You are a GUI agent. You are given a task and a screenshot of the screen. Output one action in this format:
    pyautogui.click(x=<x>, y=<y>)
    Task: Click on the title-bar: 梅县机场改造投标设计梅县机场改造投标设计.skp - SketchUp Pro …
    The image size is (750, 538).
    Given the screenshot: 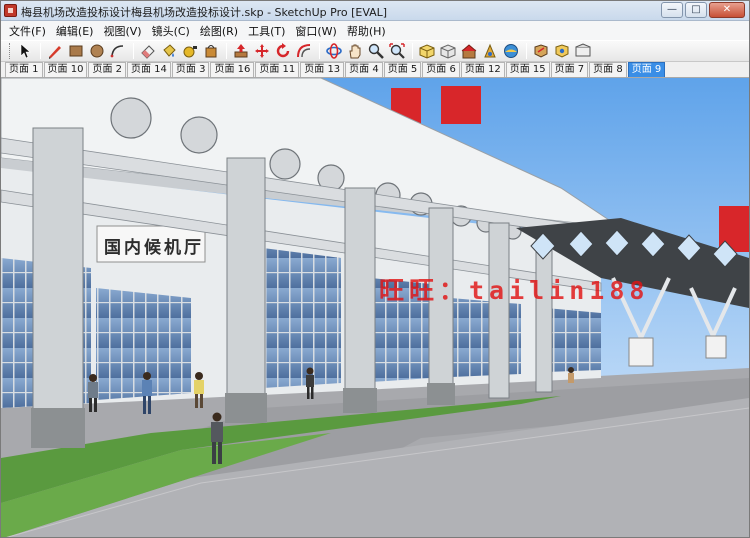 What is the action you would take?
    pyautogui.click(x=375, y=11)
    